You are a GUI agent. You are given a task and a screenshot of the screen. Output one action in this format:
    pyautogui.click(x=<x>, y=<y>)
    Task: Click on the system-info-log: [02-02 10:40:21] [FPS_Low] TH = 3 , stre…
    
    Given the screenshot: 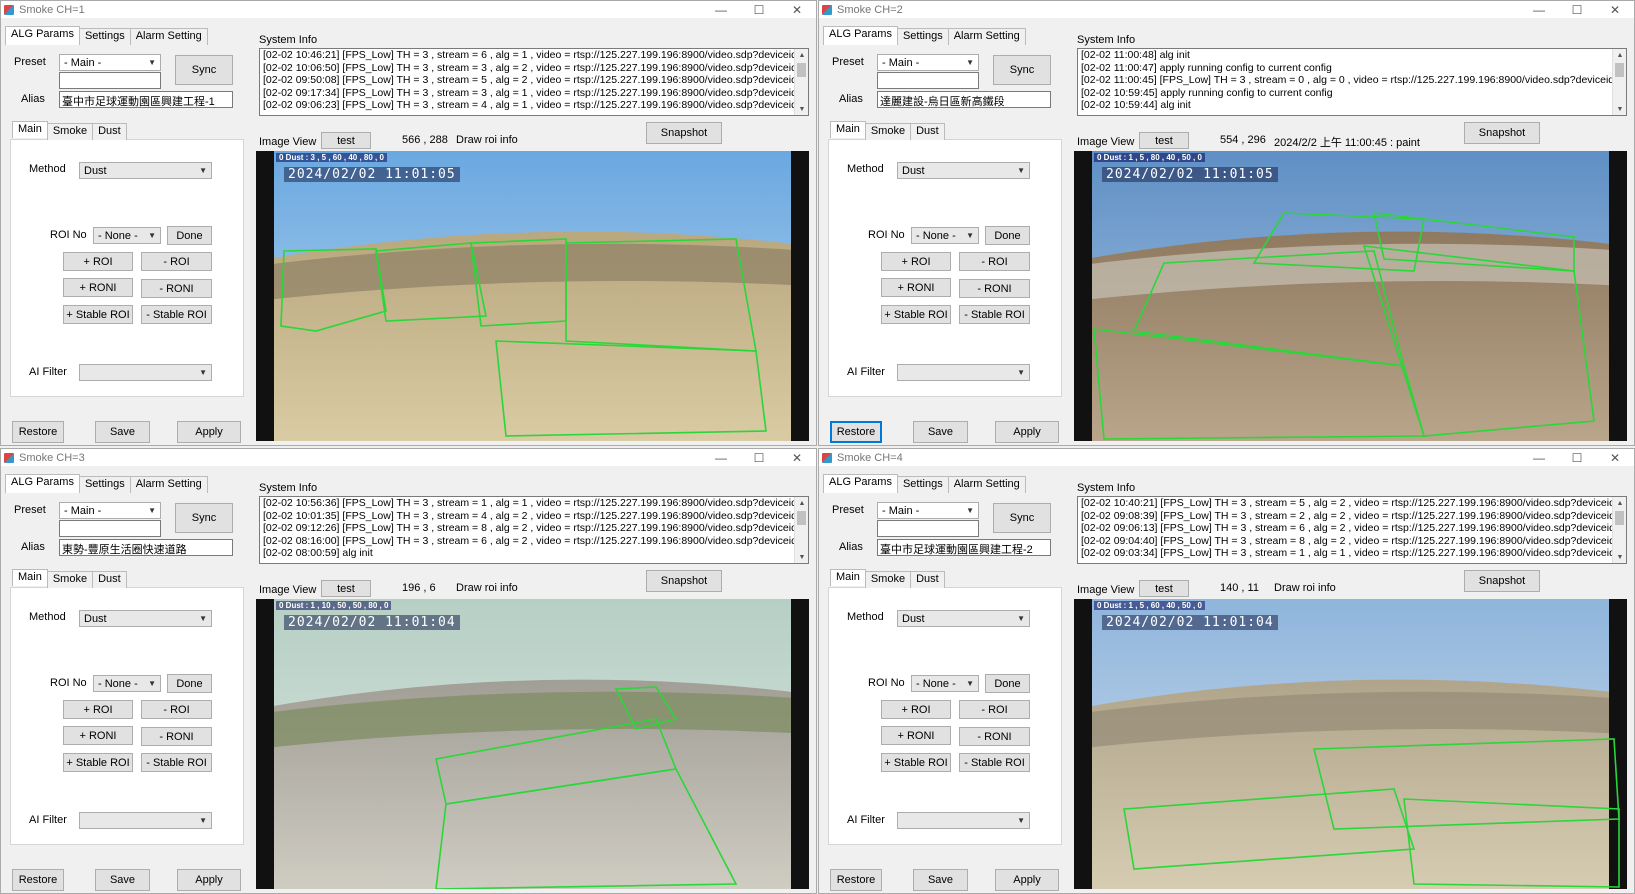 What is the action you would take?
    pyautogui.click(x=1352, y=530)
    